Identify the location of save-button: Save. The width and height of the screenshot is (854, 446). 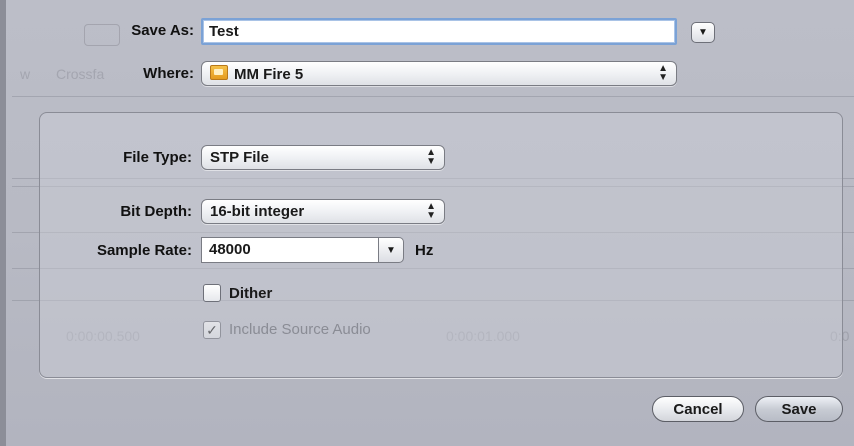
(799, 409).